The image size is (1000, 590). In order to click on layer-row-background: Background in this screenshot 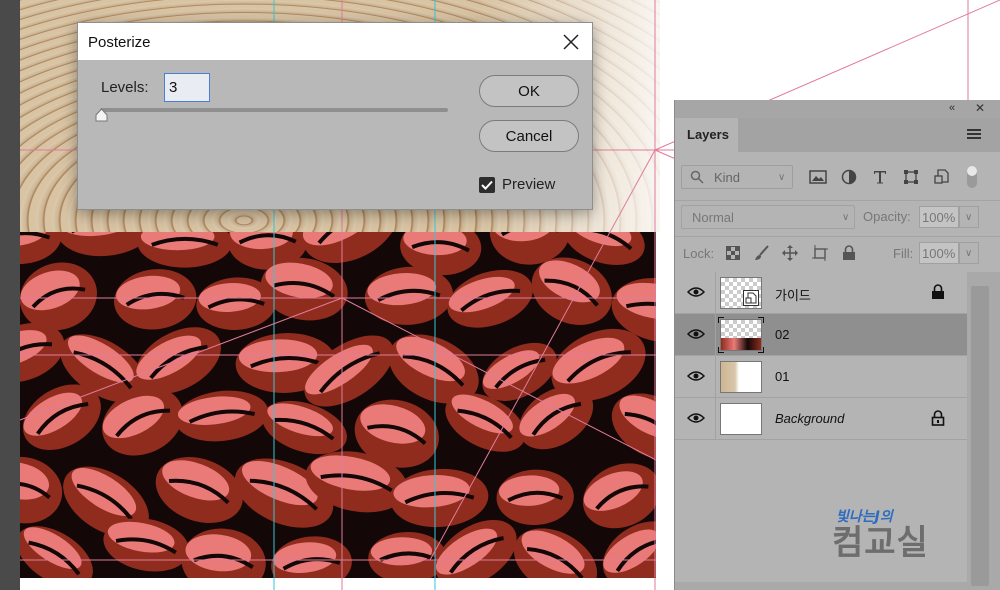, I will do `click(821, 419)`.